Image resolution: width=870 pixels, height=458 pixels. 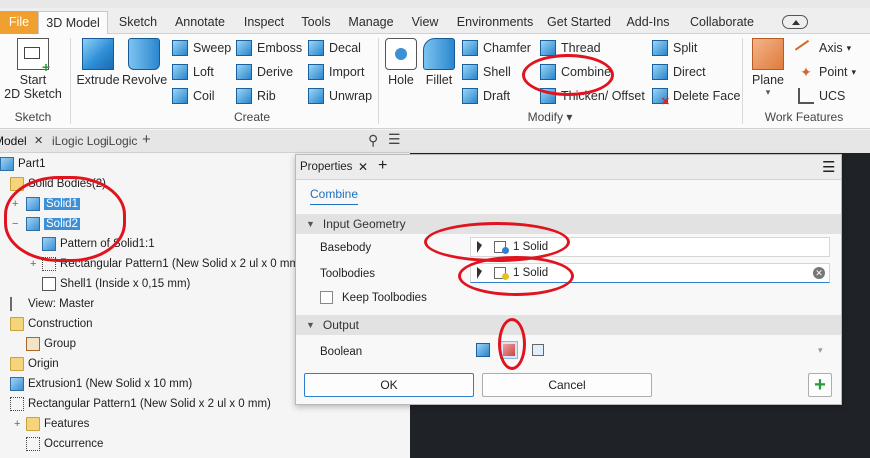 I want to click on tab-ilogic: iLogic, so click(x=121, y=141).